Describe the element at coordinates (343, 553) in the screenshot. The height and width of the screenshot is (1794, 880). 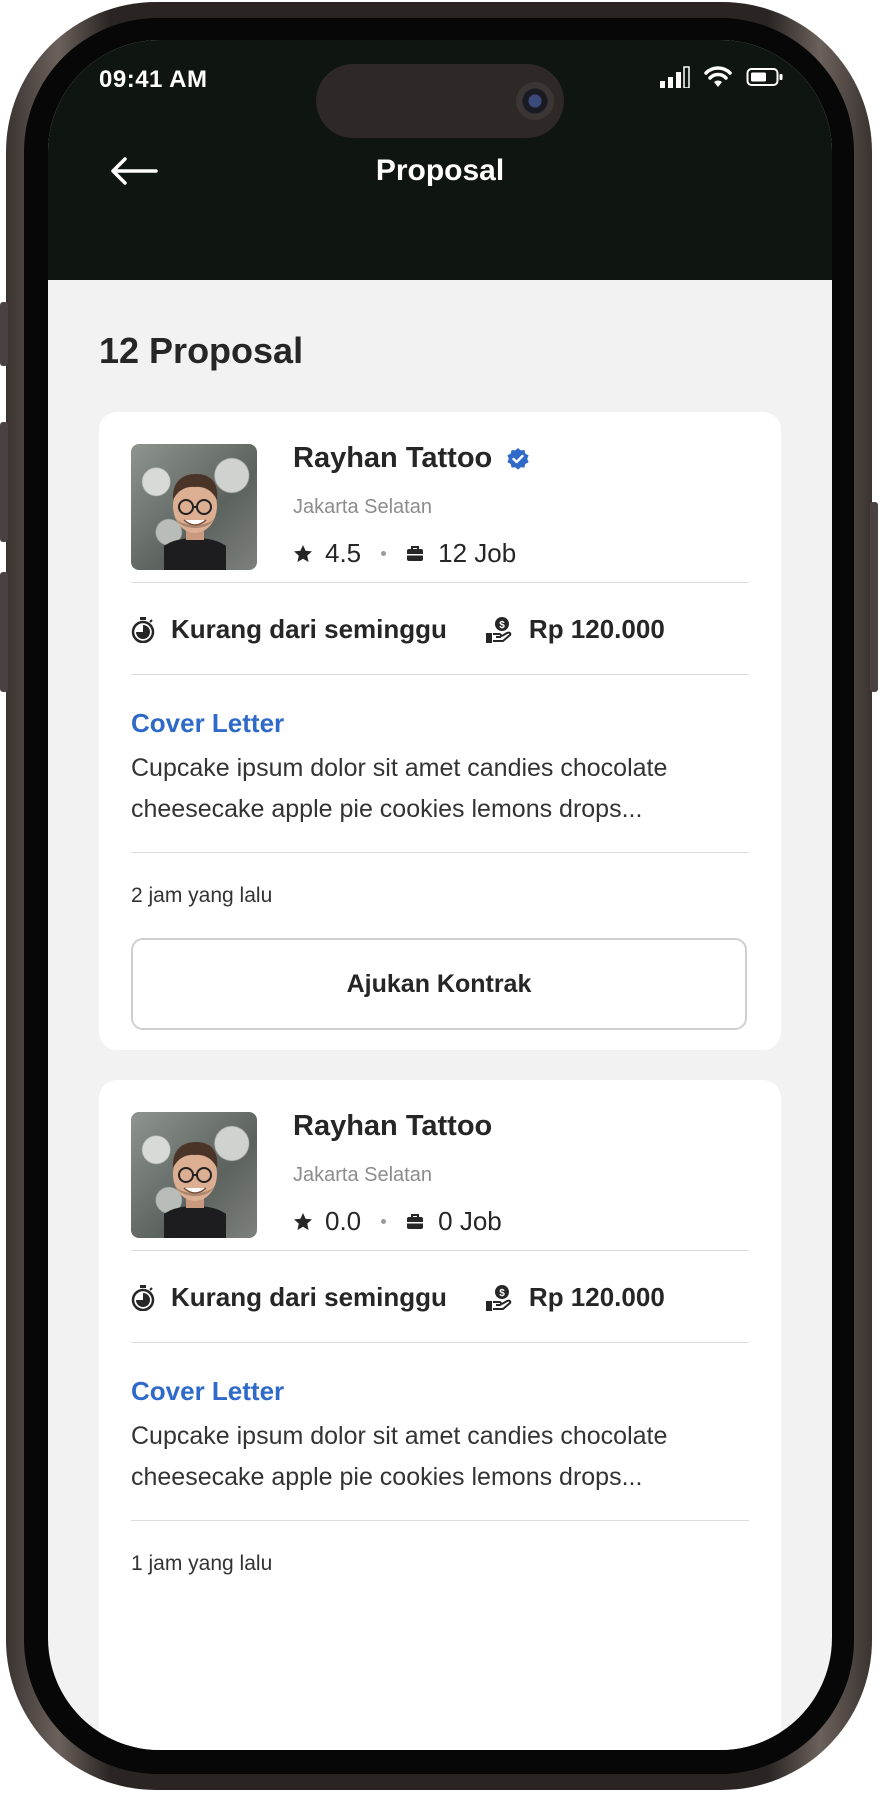
I see `rating-value: 4.5` at that location.